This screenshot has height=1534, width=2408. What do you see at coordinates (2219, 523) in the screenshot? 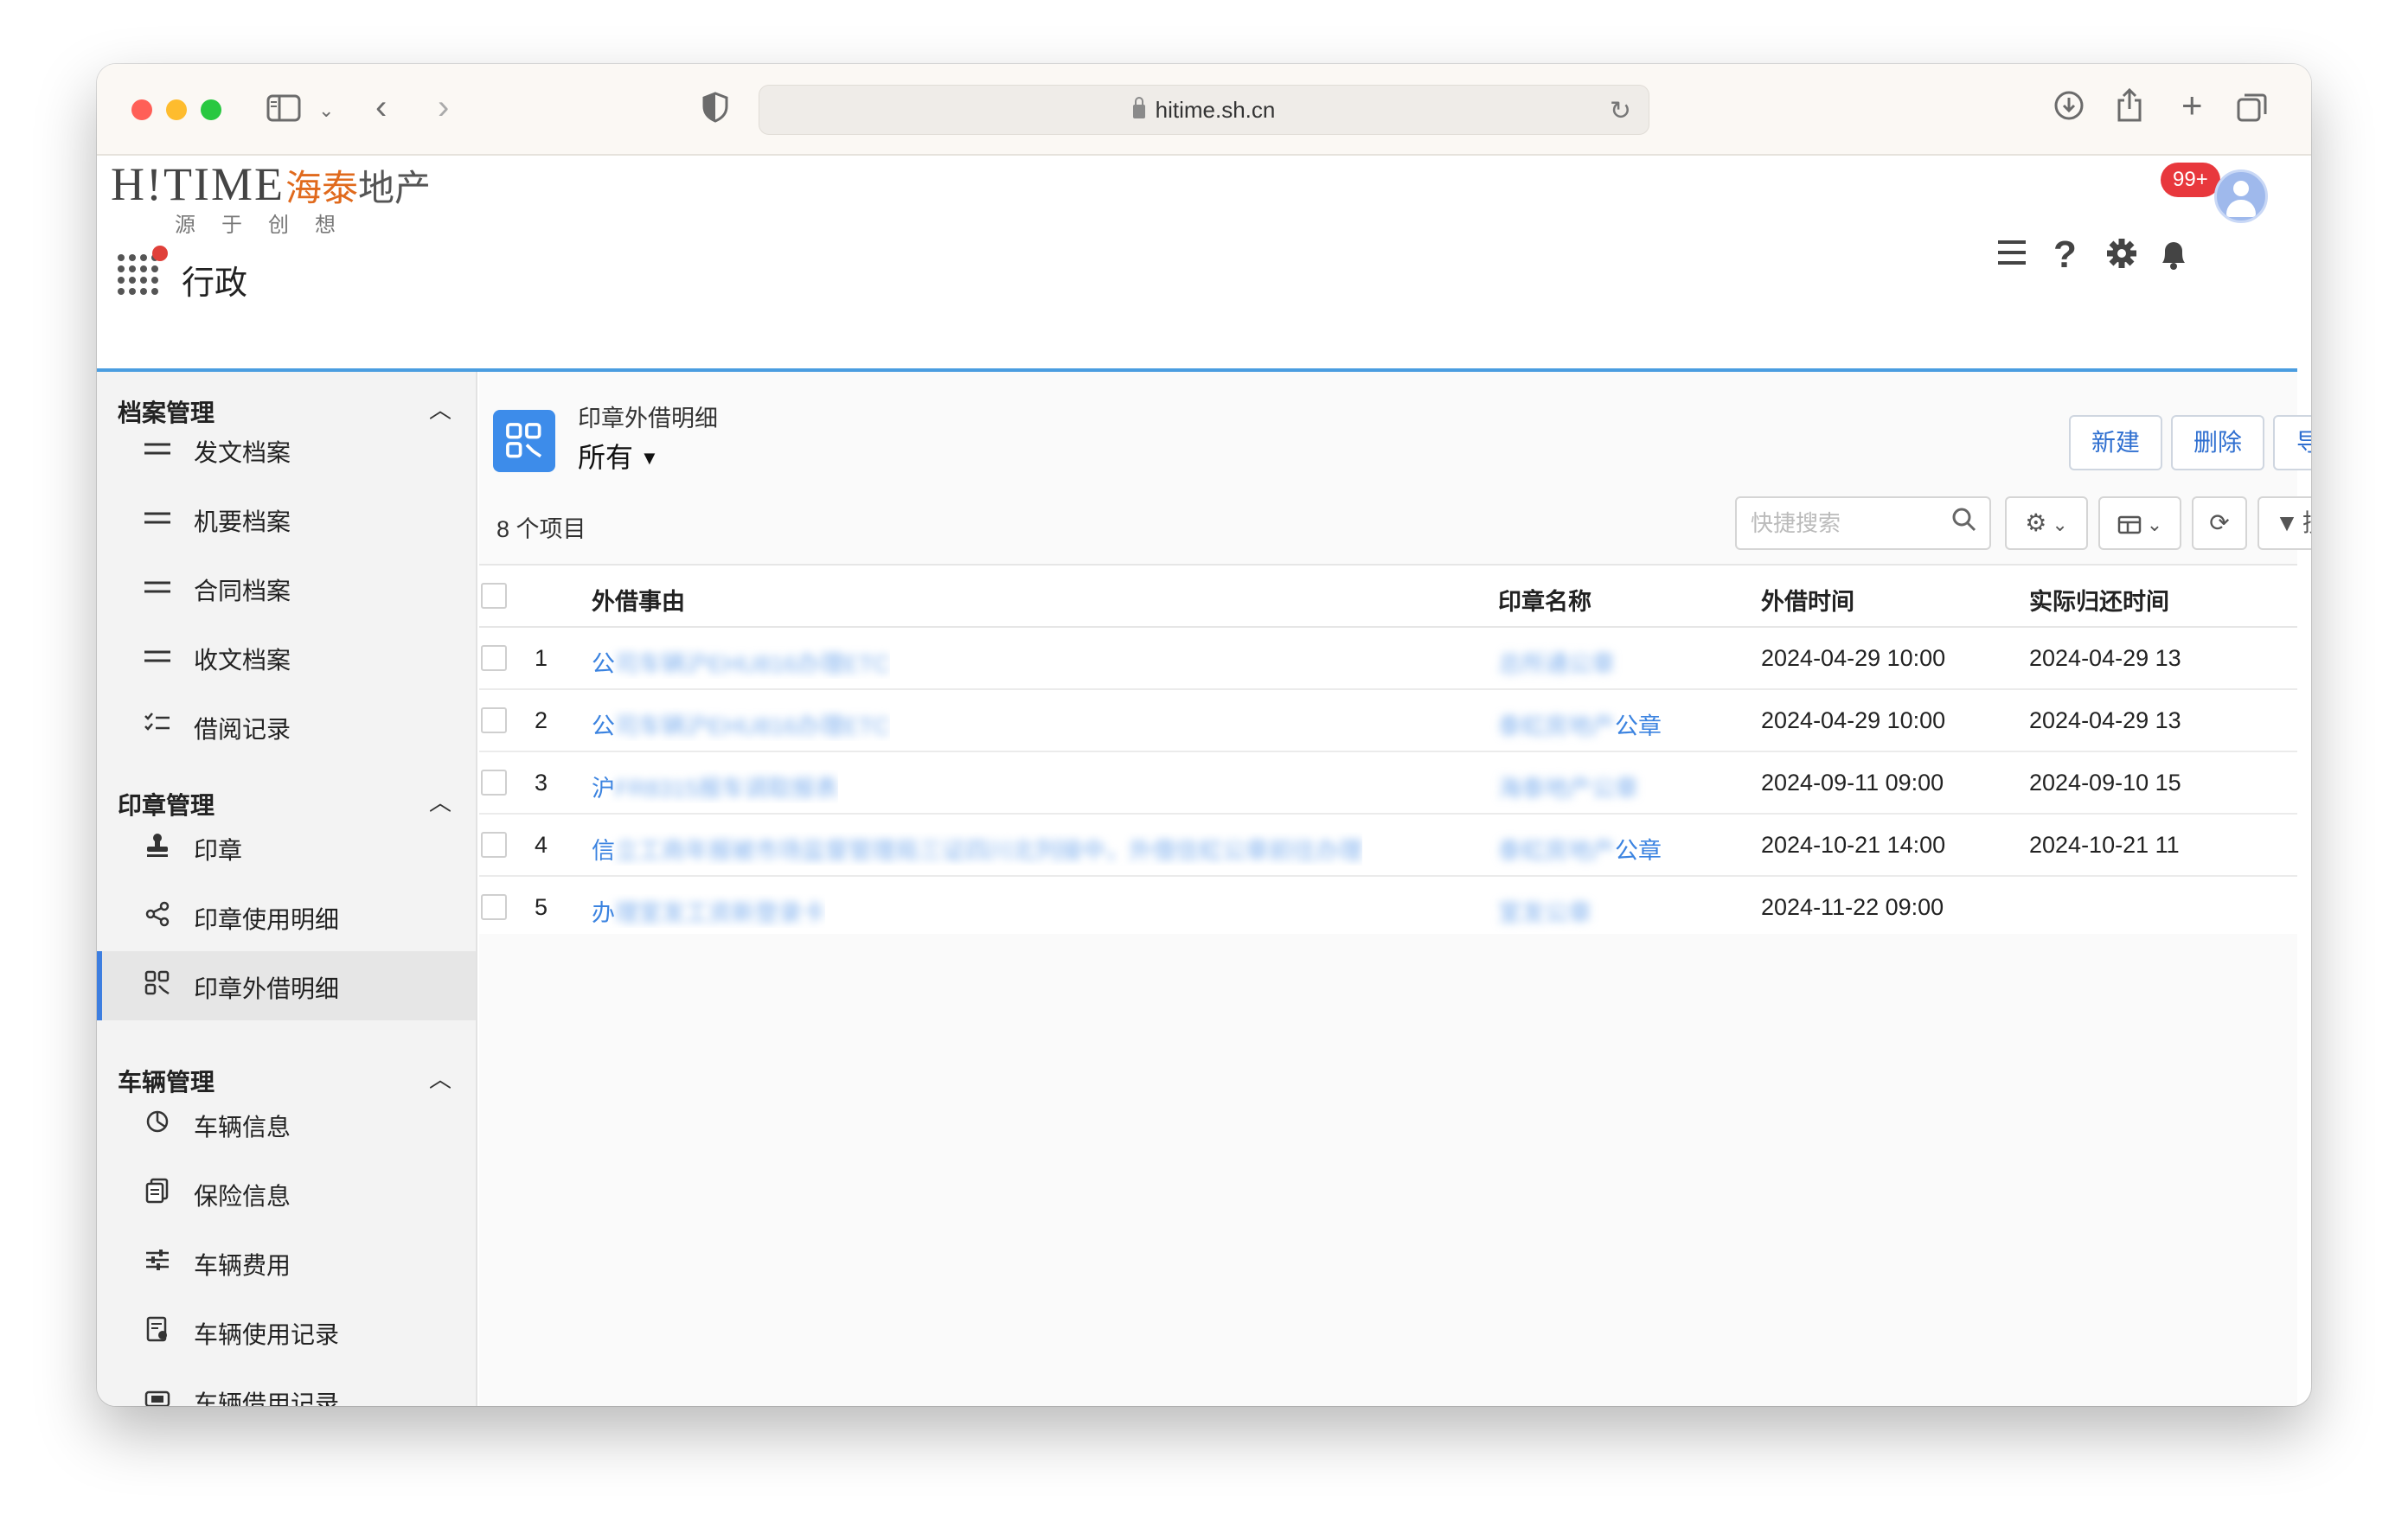
I see `refresh-button: ⟳` at bounding box center [2219, 523].